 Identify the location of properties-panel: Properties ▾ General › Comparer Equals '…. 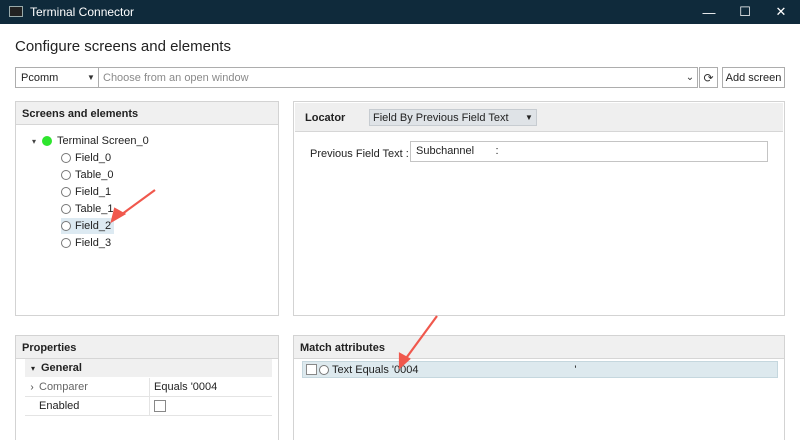
(147, 387).